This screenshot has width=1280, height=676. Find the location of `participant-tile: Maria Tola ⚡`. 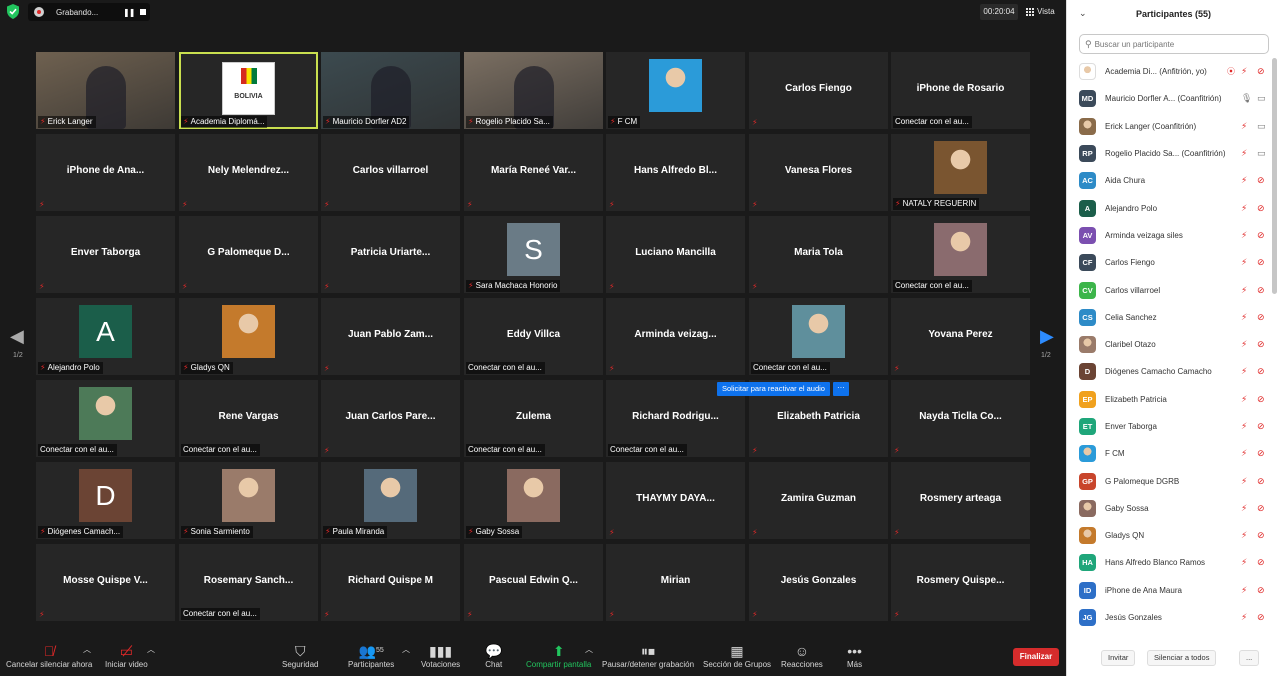

participant-tile: Maria Tola ⚡ is located at coordinates (818, 254).